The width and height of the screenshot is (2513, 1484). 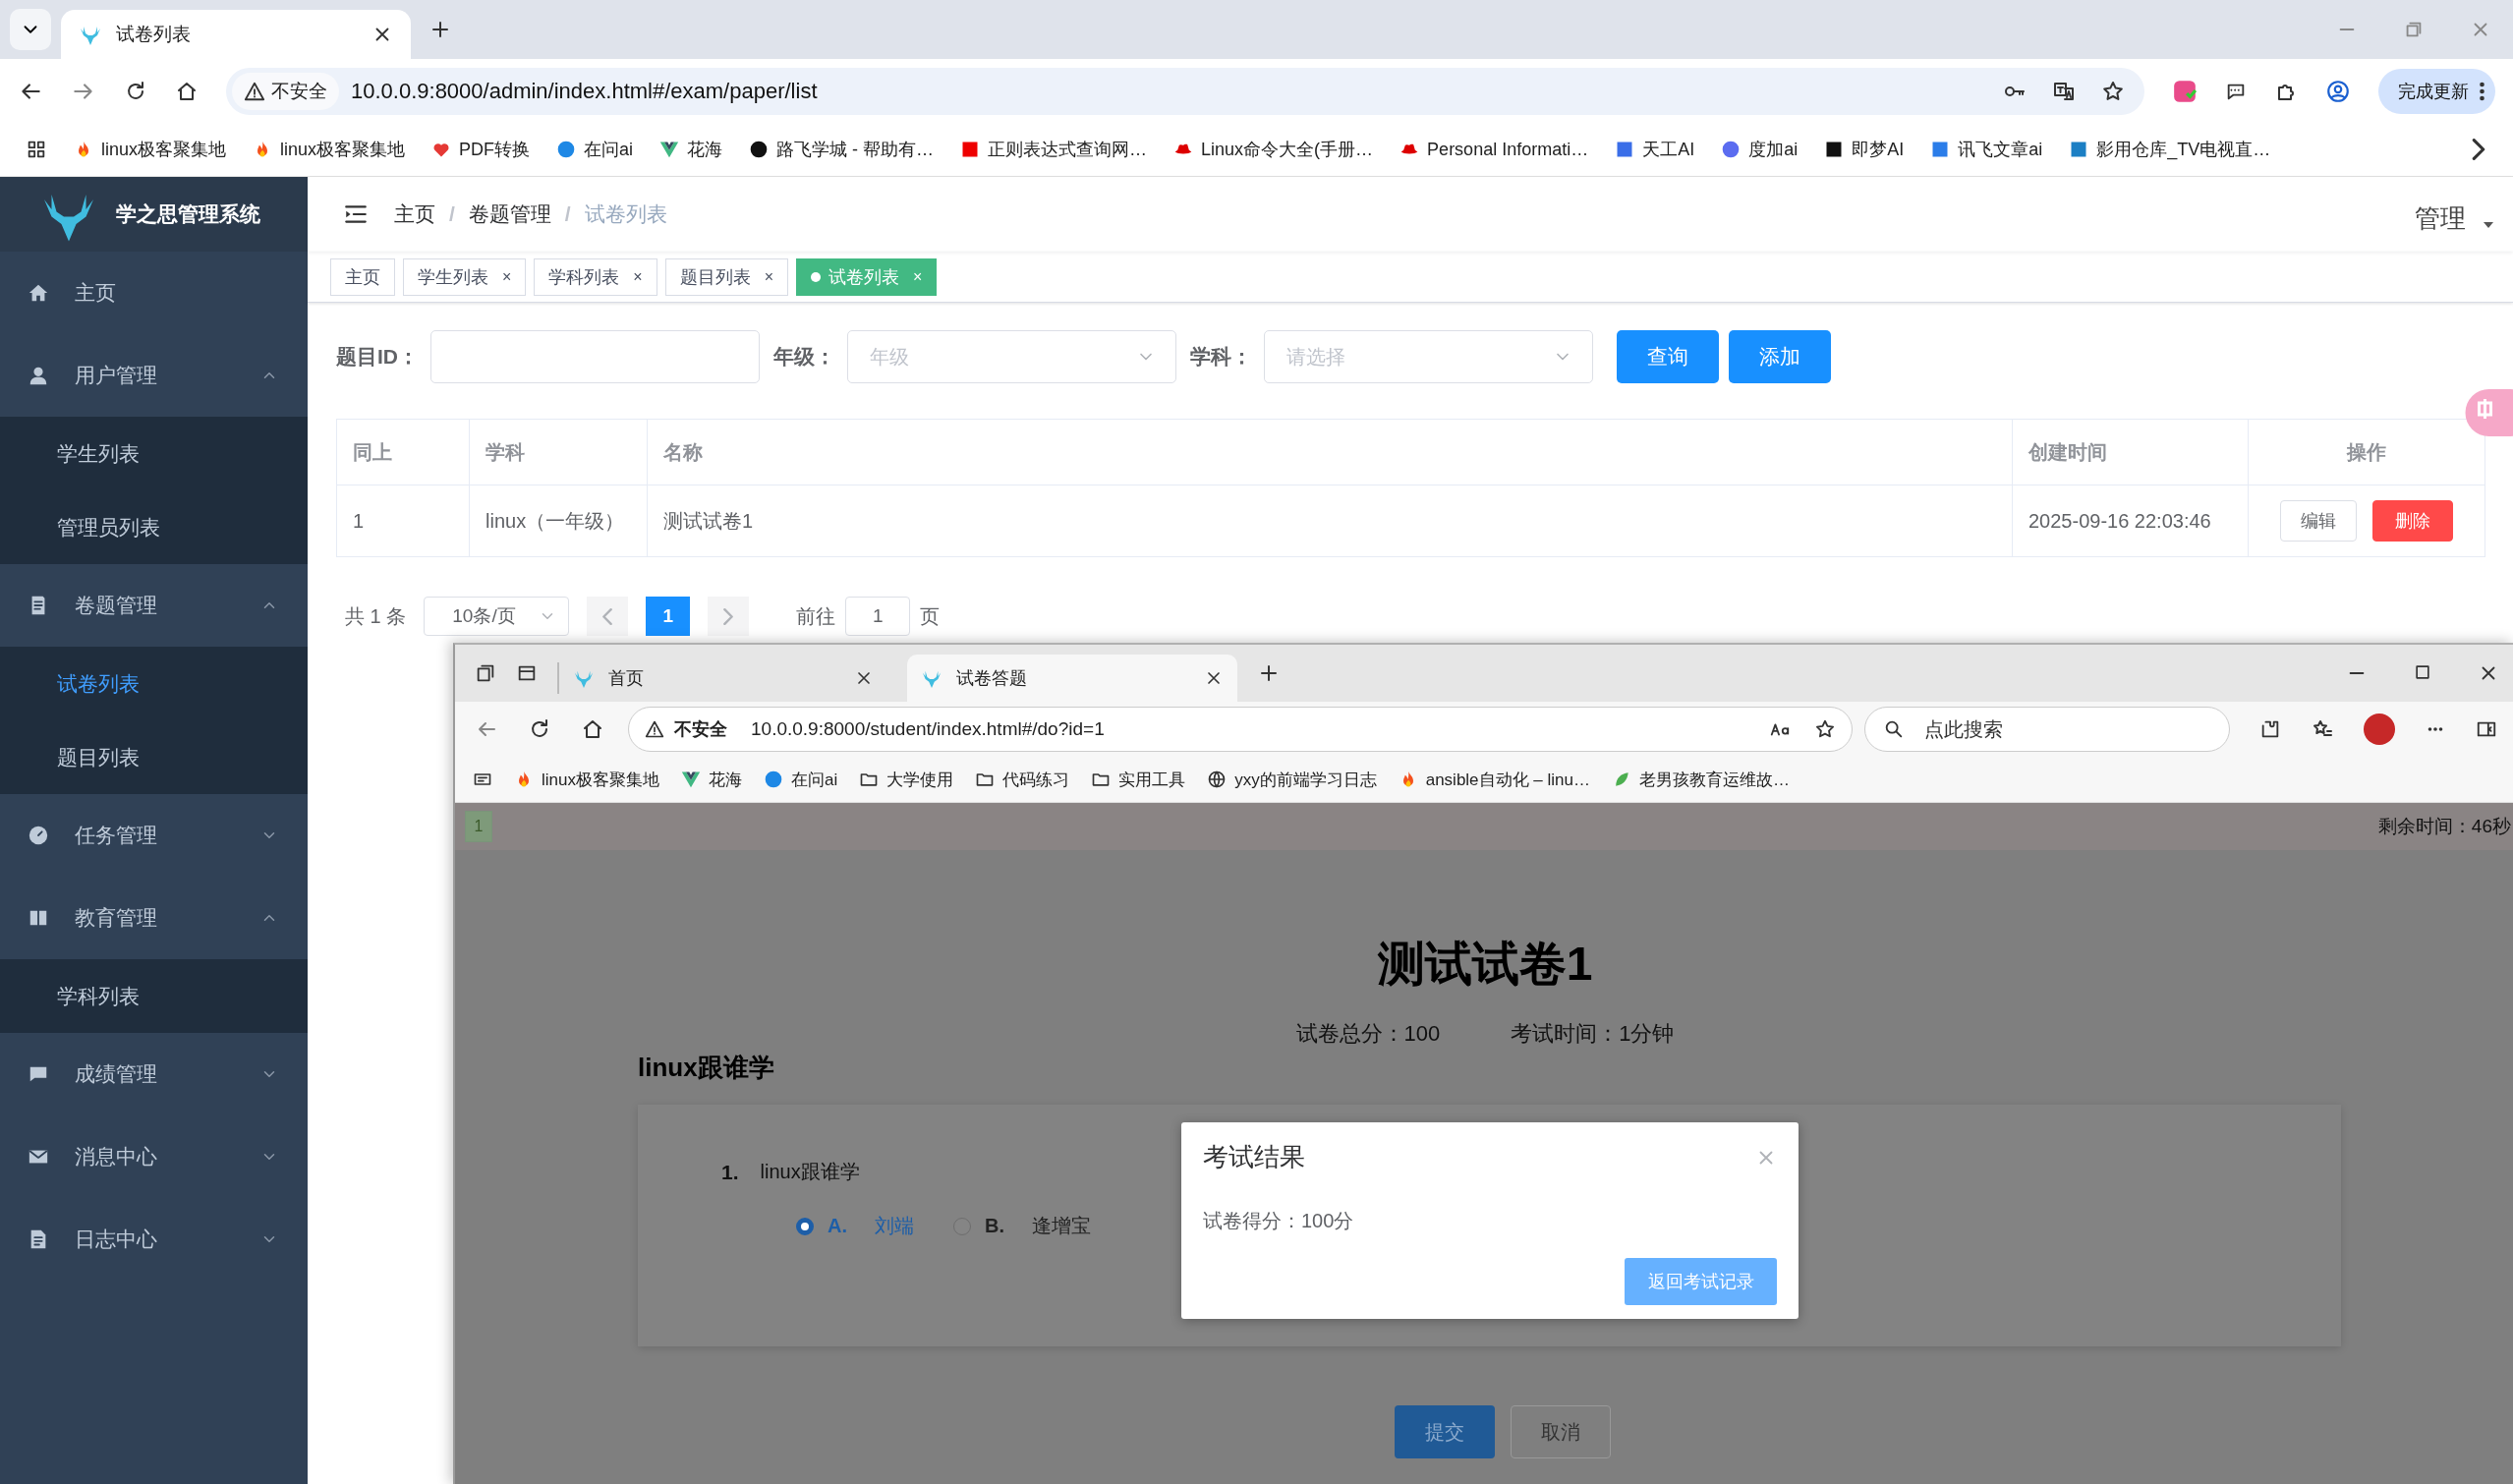 I want to click on workspaces-icon, so click(x=486, y=673).